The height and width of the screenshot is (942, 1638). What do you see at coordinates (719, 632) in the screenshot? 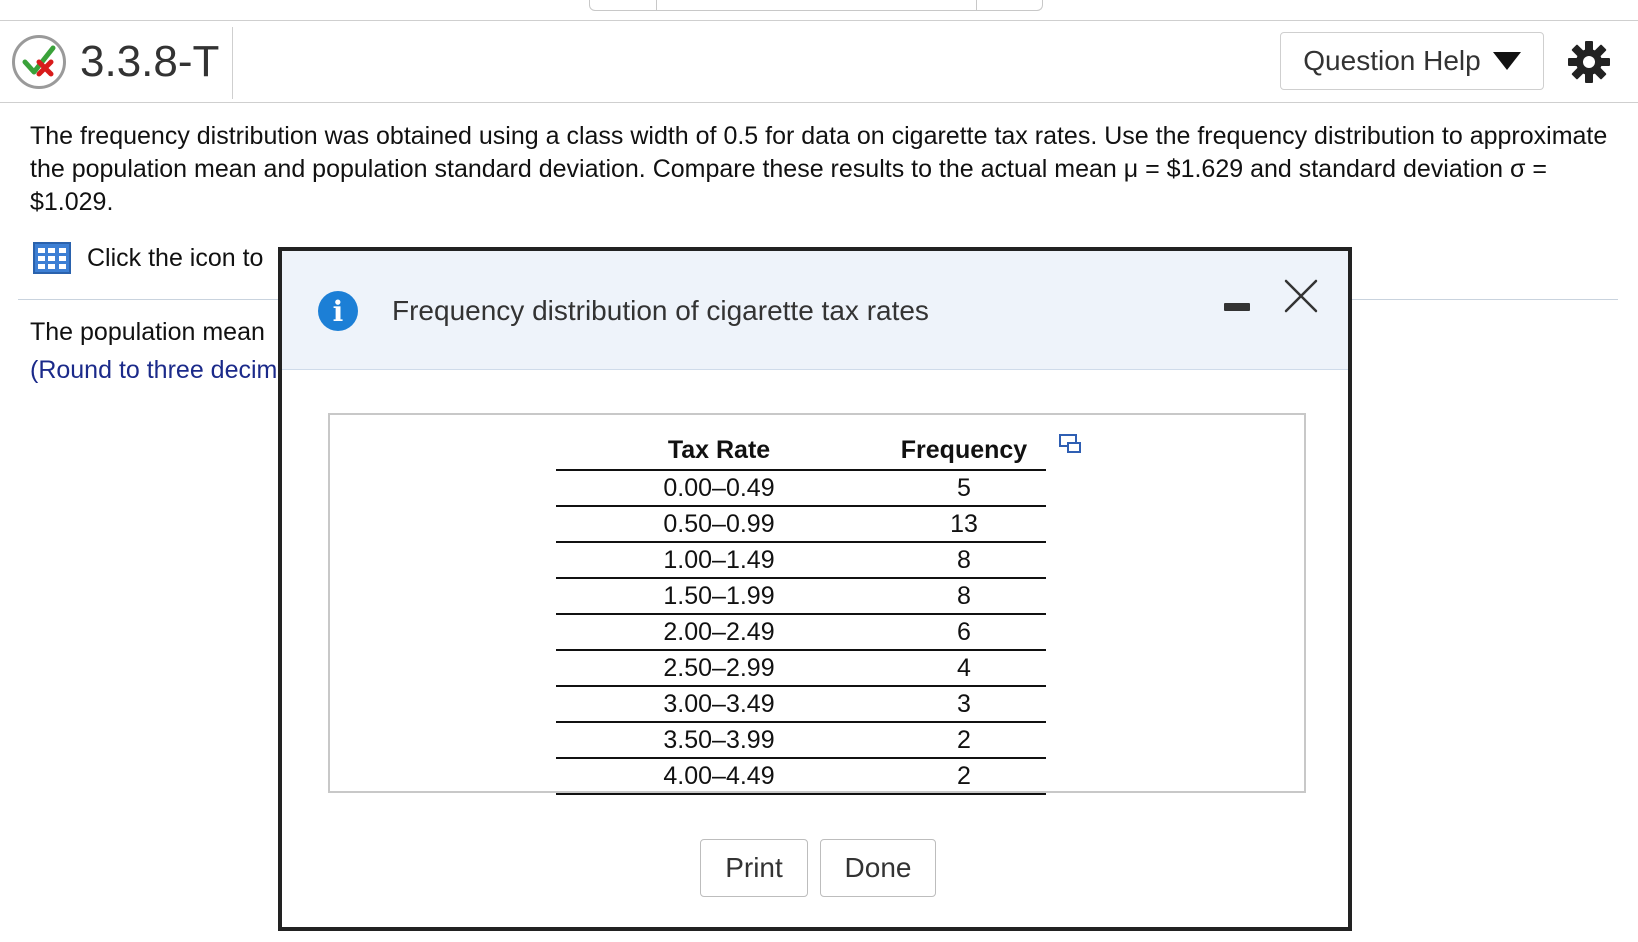
I see `tax-rate-cell: 2.00–2.49` at bounding box center [719, 632].